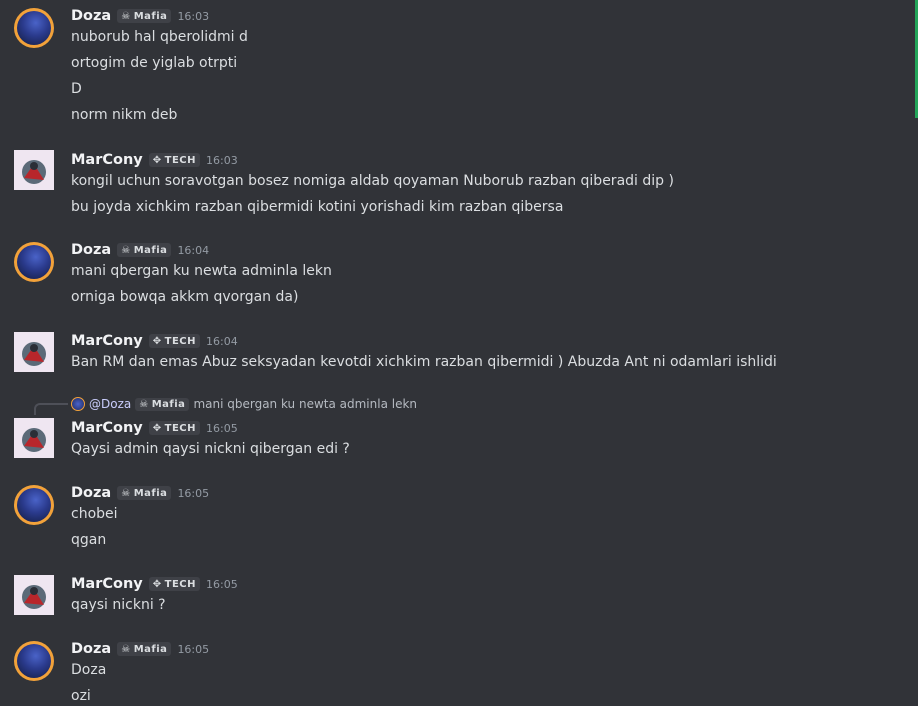  Describe the element at coordinates (124, 115) in the screenshot. I see `message-text: norm nikm deb` at that location.